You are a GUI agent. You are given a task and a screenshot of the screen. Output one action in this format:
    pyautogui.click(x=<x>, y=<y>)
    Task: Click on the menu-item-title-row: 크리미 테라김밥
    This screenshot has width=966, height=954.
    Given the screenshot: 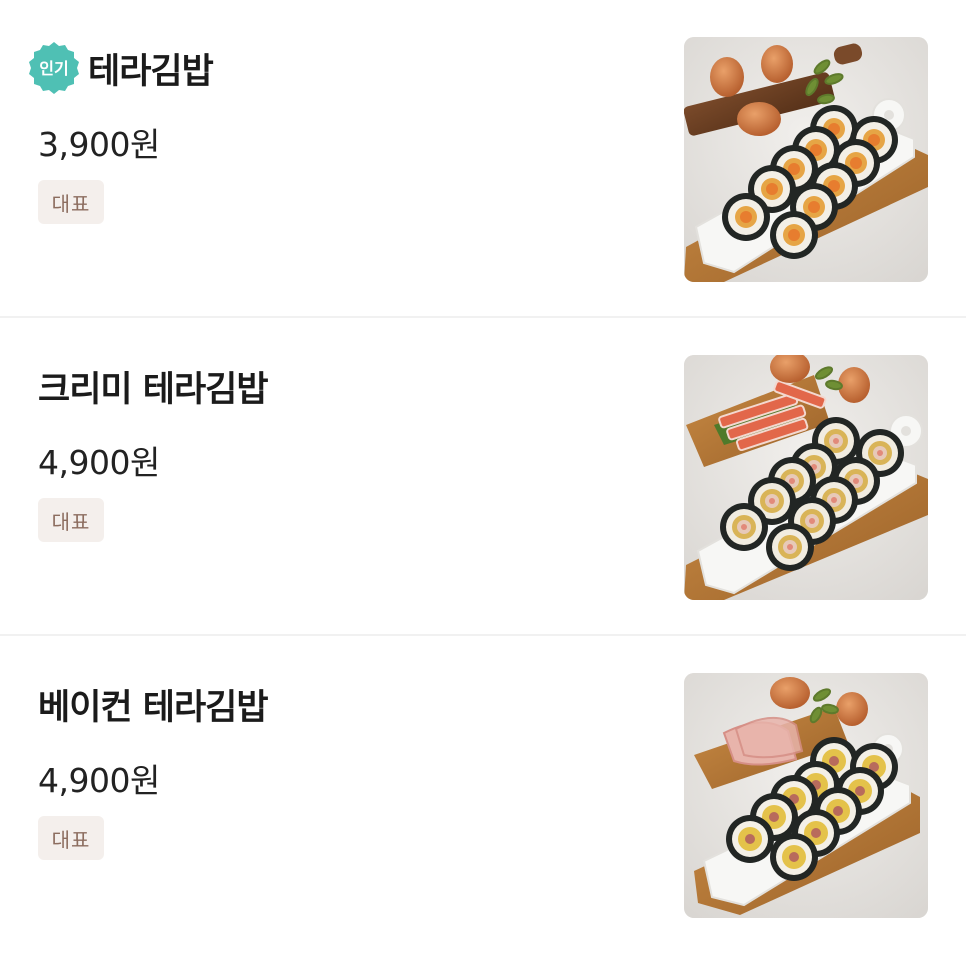 What is the action you would take?
    pyautogui.click(x=153, y=386)
    